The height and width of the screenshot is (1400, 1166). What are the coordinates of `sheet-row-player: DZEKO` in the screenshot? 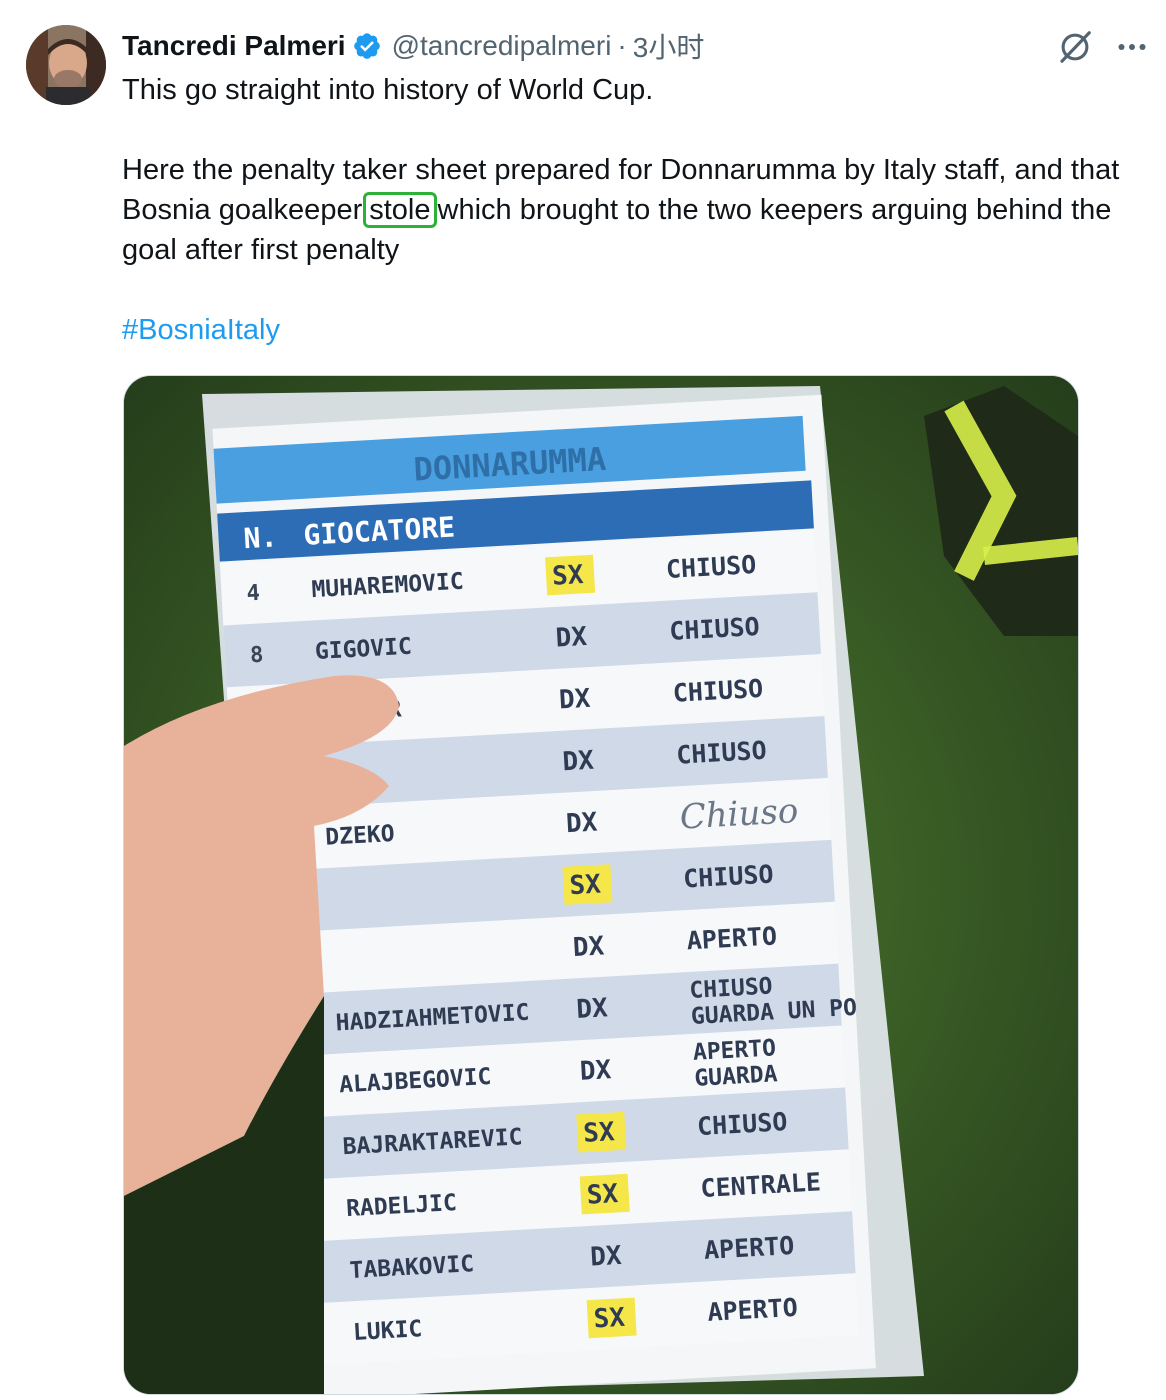 It's located at (360, 836).